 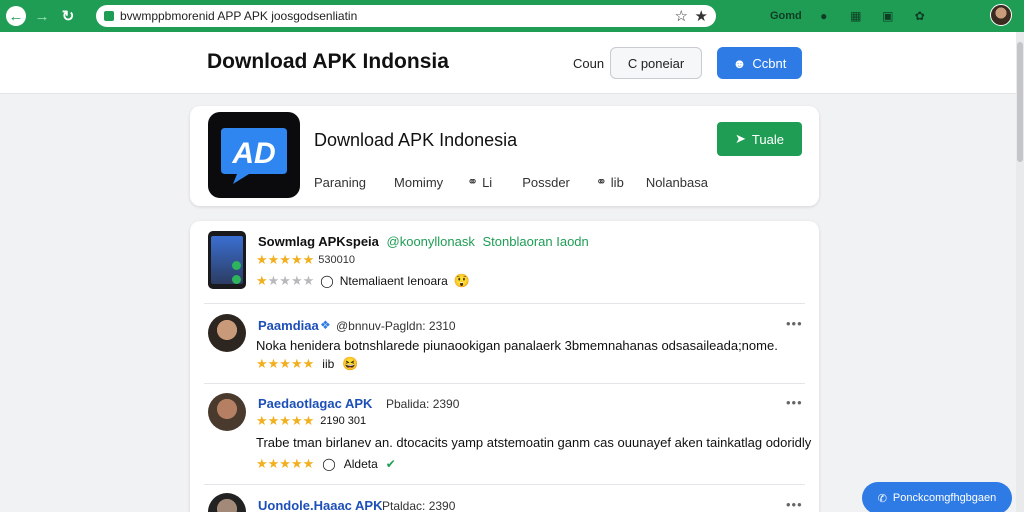 I want to click on reload-icon: ↻, so click(x=68, y=16).